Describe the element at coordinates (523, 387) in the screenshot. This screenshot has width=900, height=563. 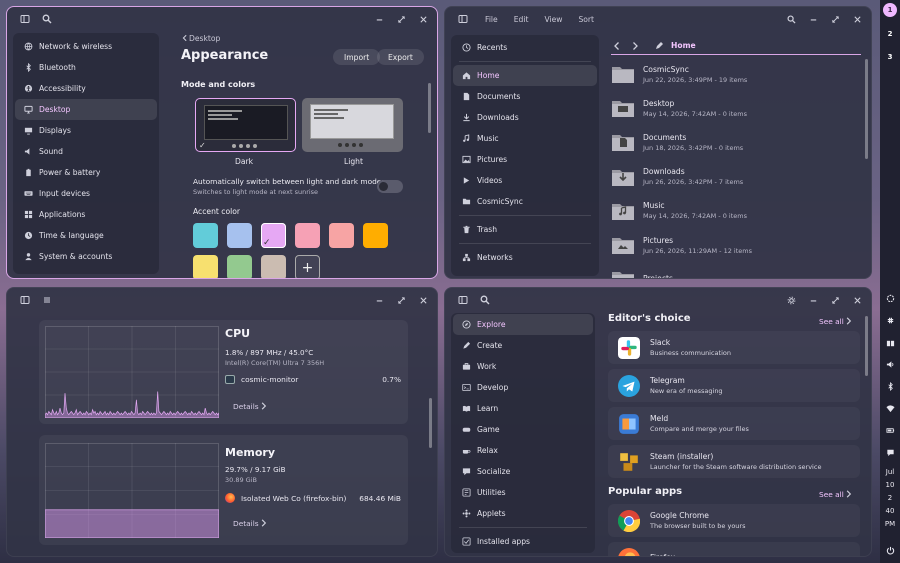
I see `sidebar-item-develop: Develop` at that location.